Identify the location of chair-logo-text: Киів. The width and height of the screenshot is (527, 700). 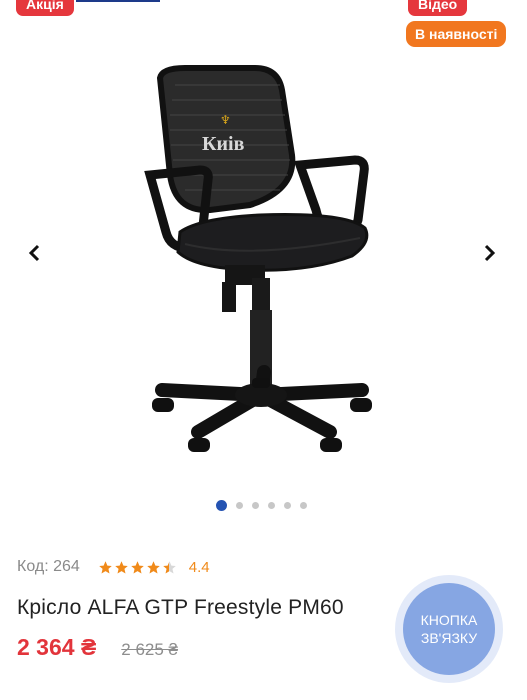
(223, 144).